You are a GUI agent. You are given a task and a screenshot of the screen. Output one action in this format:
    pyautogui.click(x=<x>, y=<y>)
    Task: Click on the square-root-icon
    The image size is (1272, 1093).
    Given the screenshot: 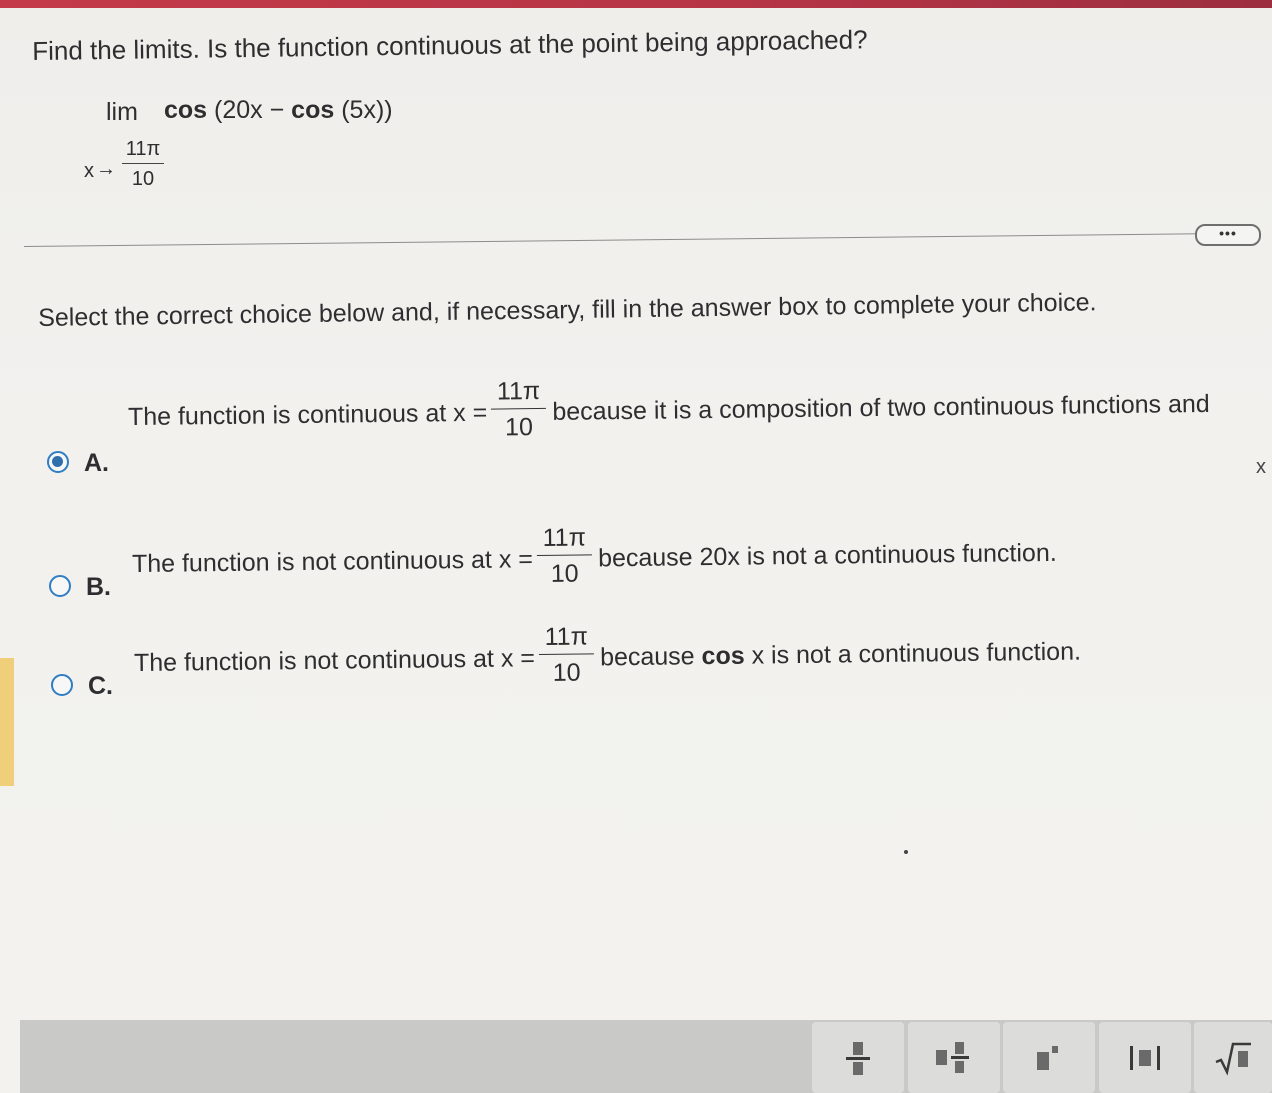 What is the action you would take?
    pyautogui.click(x=1233, y=1059)
    